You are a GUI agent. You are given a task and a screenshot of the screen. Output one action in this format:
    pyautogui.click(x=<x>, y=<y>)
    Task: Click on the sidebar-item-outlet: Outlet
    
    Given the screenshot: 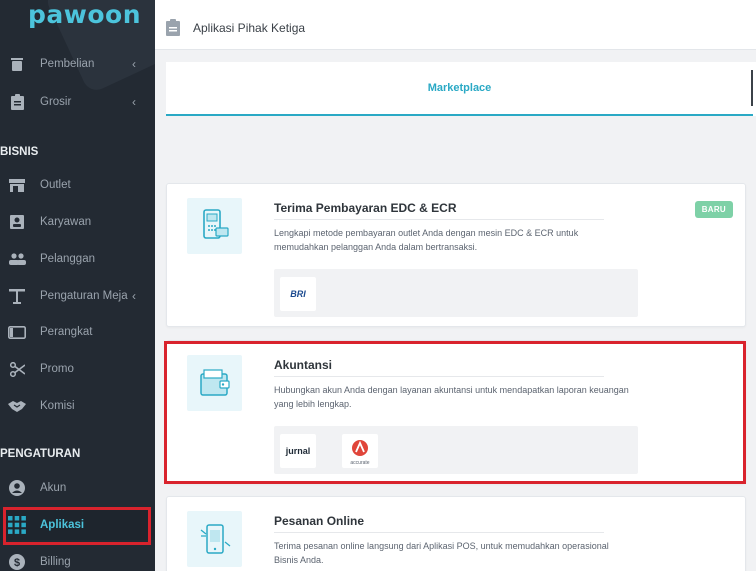 What is the action you would take?
    pyautogui.click(x=77, y=185)
    